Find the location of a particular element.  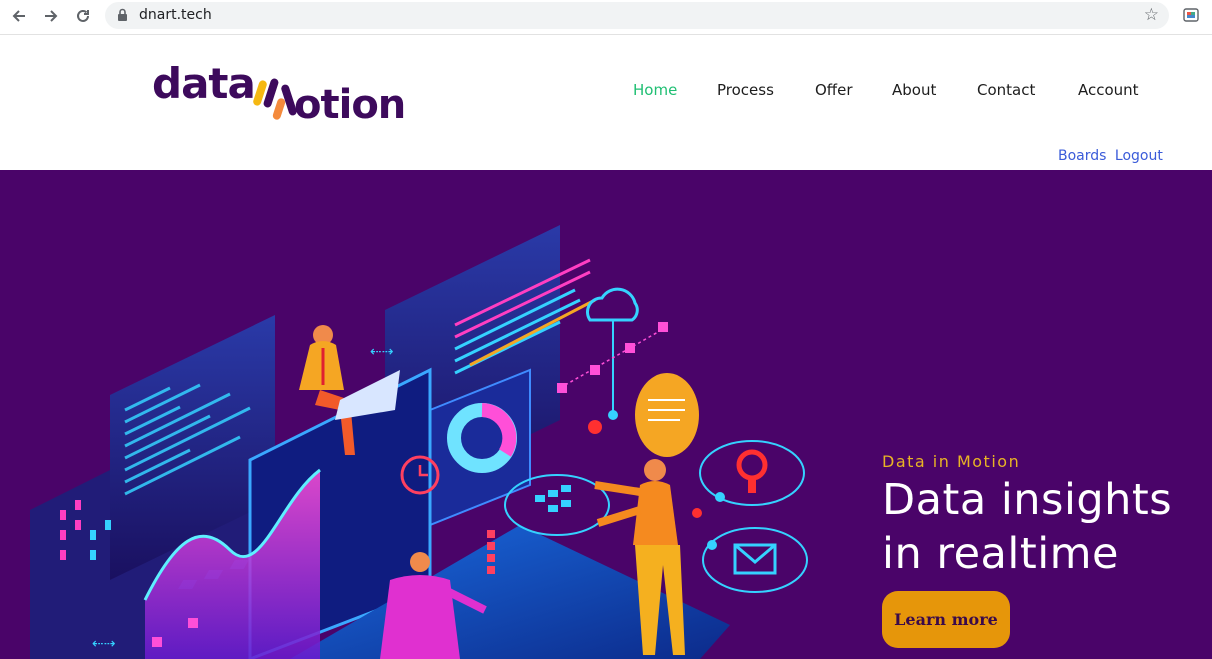

back-button is located at coordinates (19, 16).